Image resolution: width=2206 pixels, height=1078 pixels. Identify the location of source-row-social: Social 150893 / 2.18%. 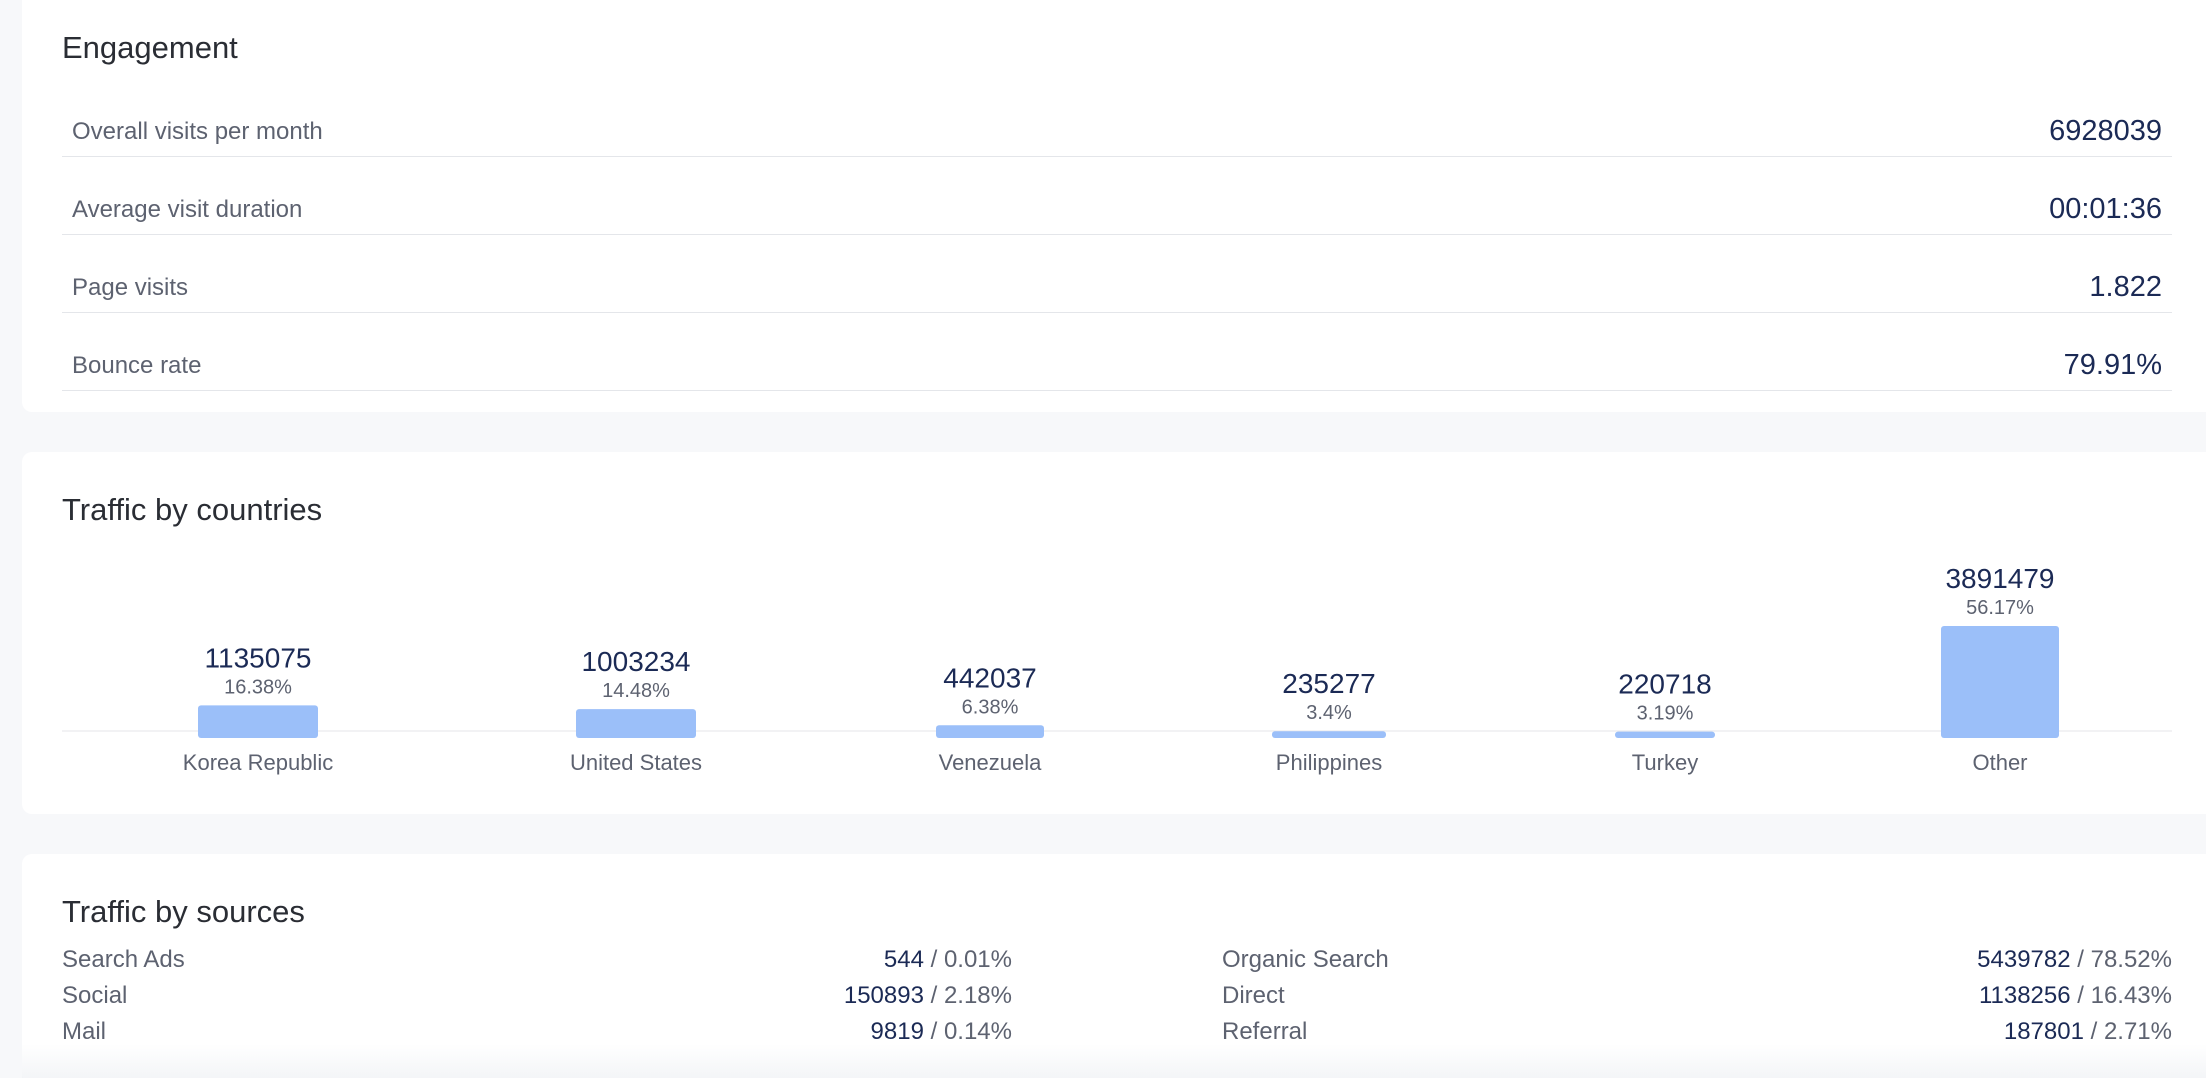
(537, 1000).